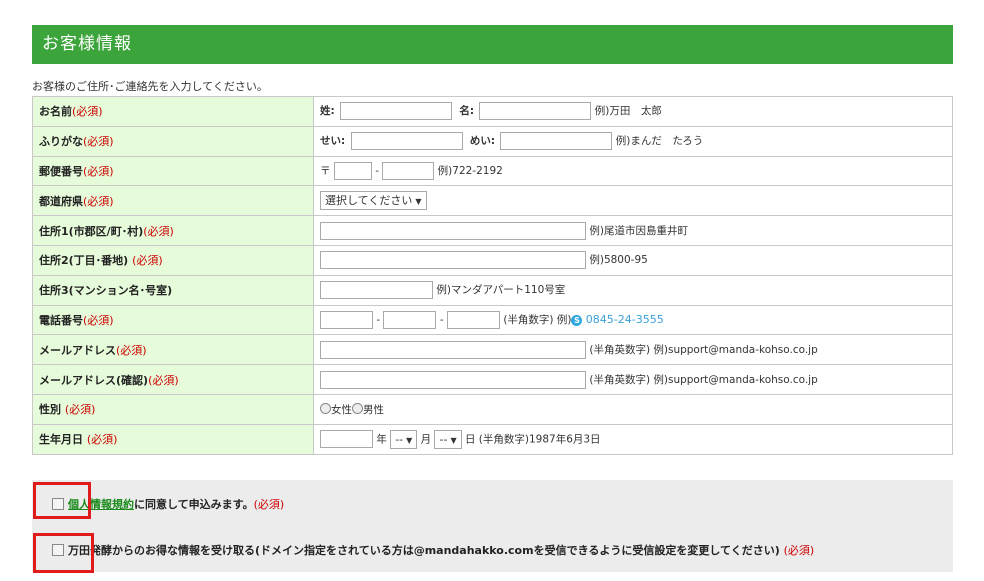  What do you see at coordinates (341, 409) in the screenshot?
I see `female-radio-label: 女性` at bounding box center [341, 409].